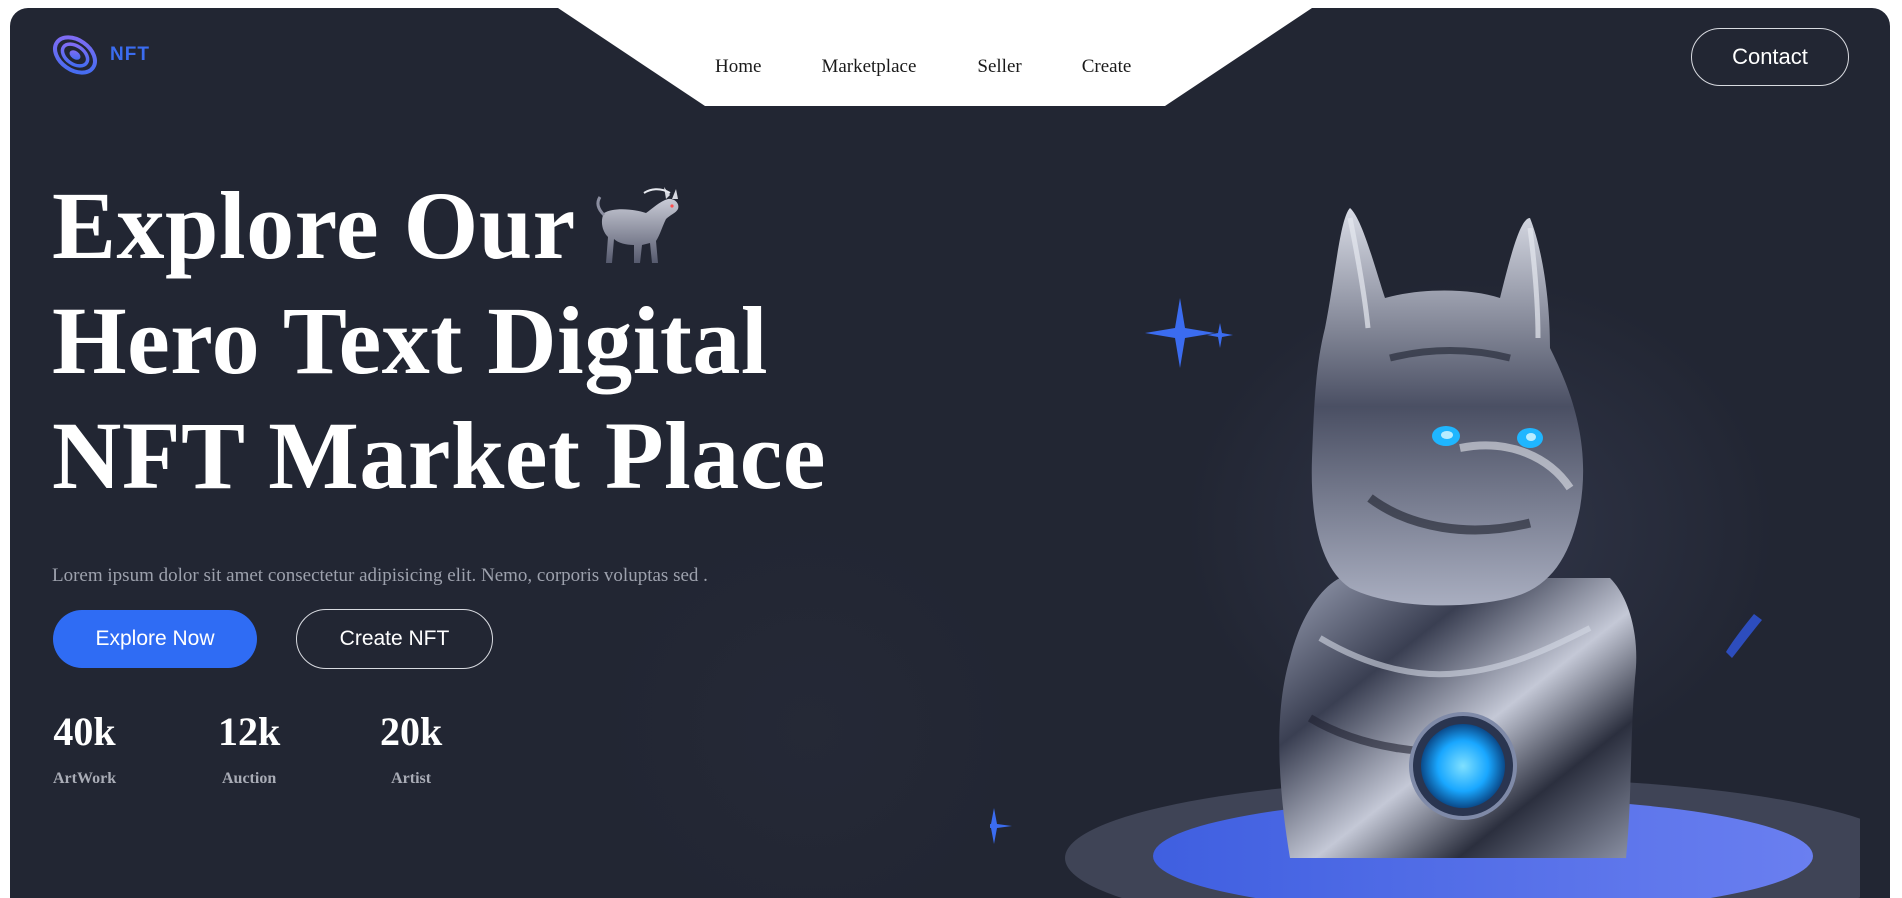 The image size is (1902, 898). What do you see at coordinates (999, 67) in the screenshot?
I see `nav-link-seller: Seller` at bounding box center [999, 67].